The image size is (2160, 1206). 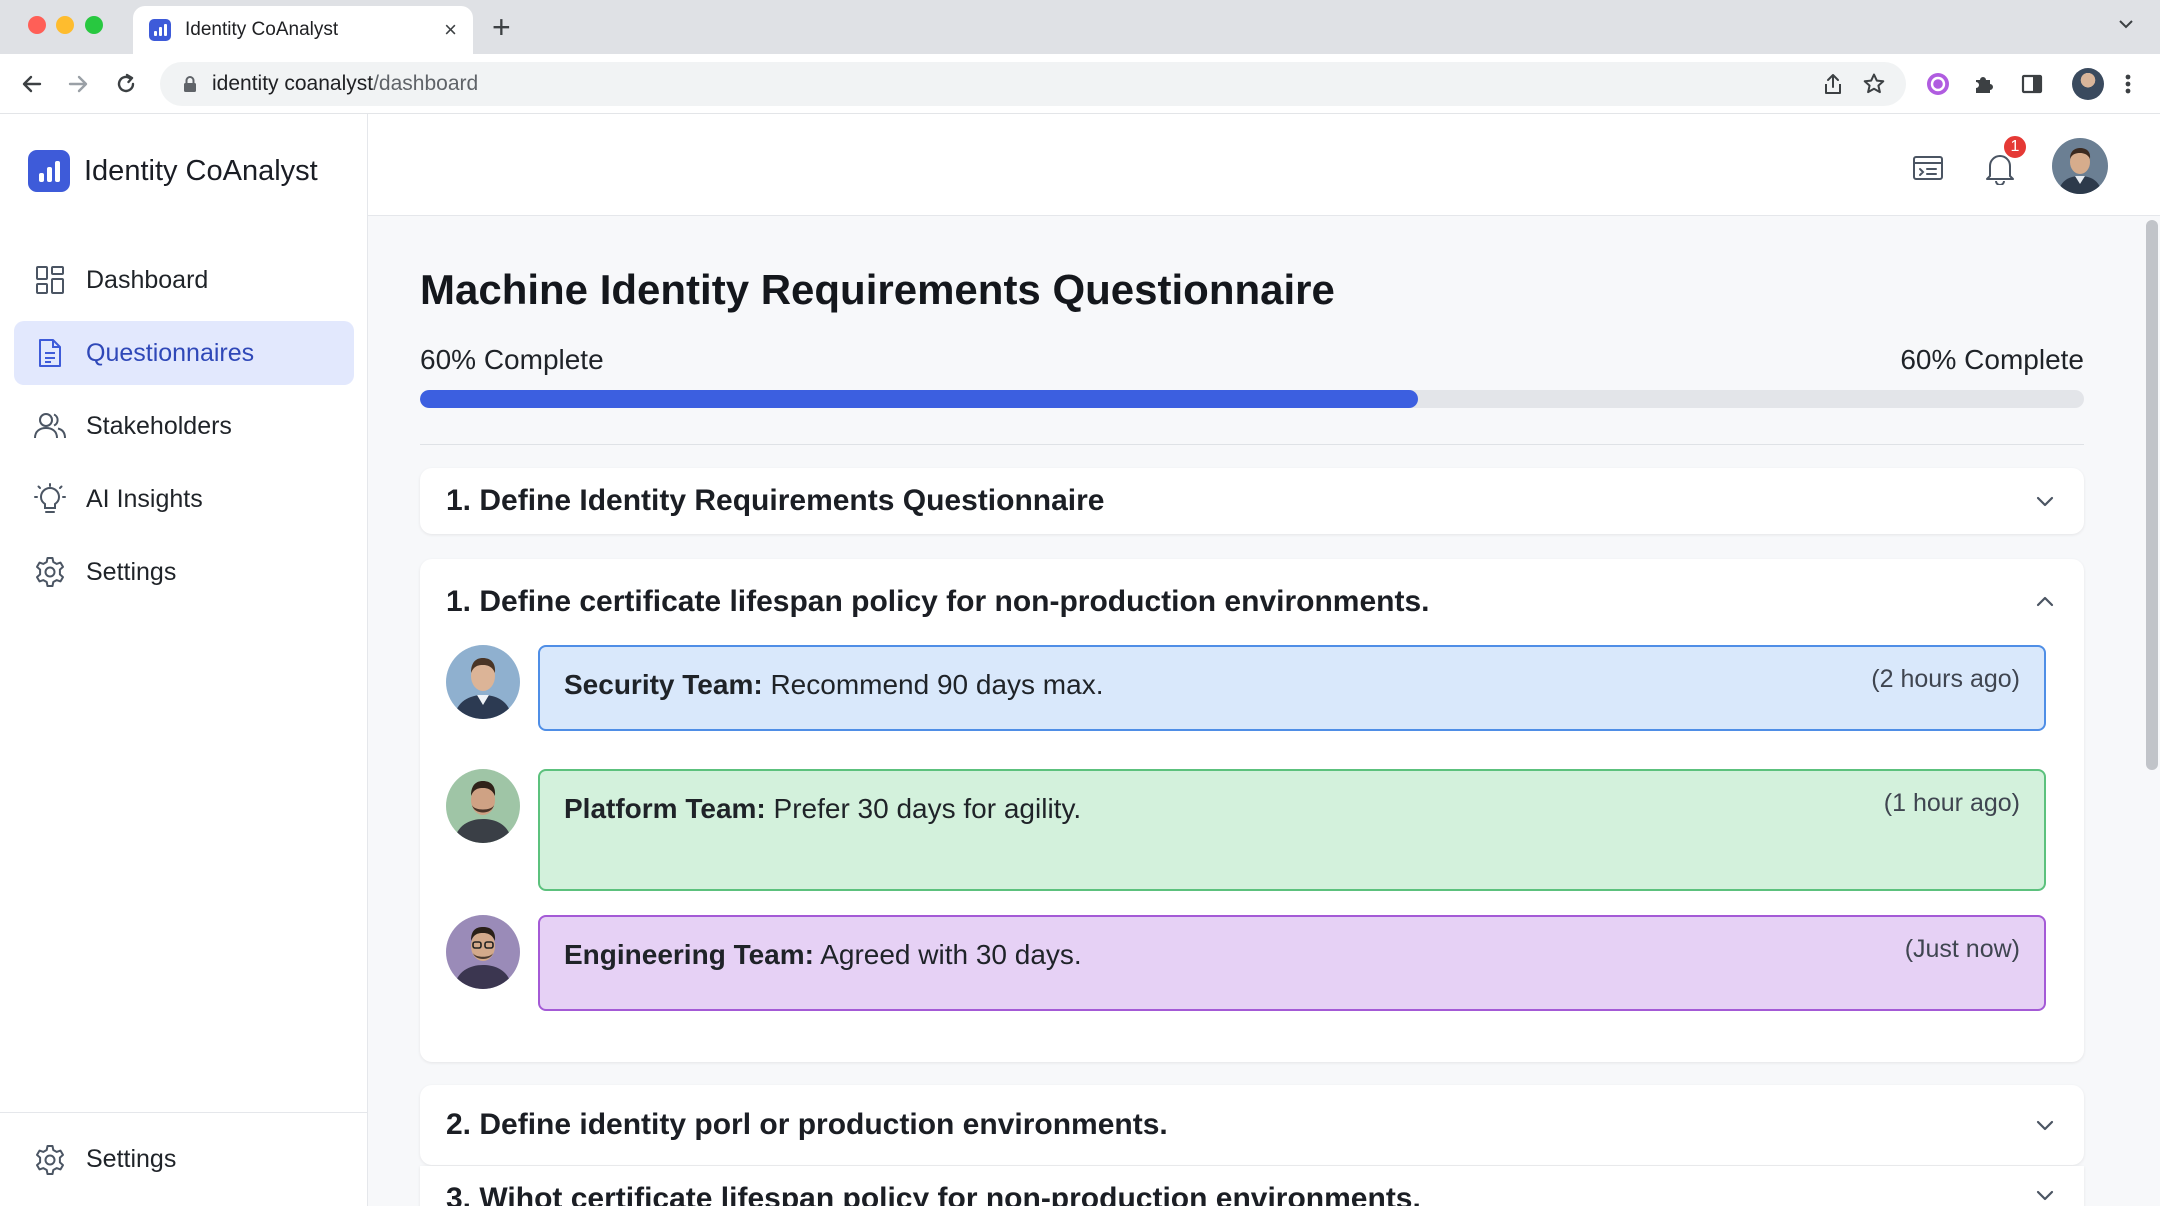 I want to click on avatar-platform-team, so click(x=483, y=806).